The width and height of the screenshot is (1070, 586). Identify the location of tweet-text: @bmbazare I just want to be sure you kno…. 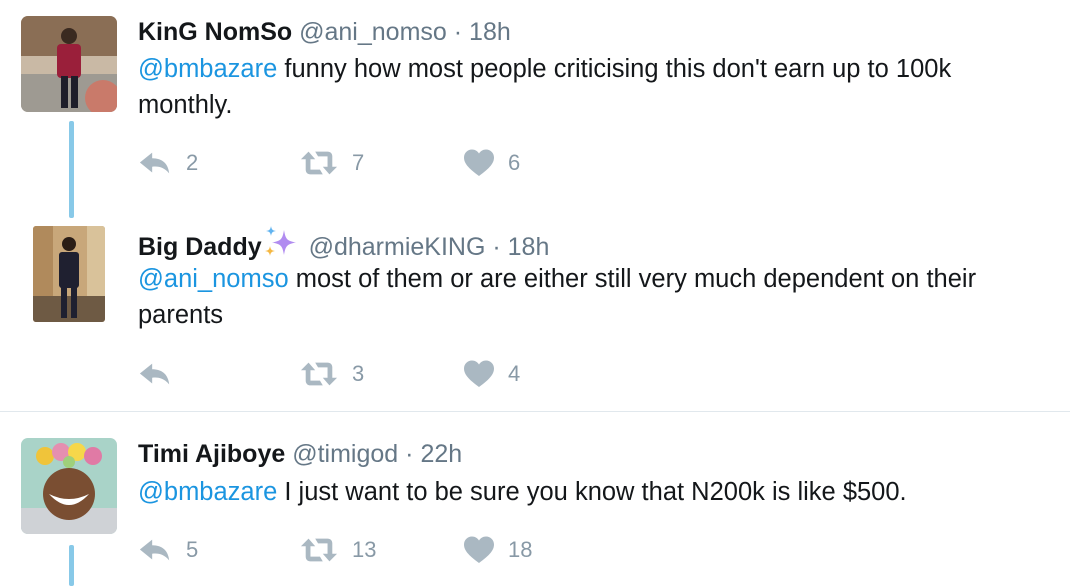
(598, 492).